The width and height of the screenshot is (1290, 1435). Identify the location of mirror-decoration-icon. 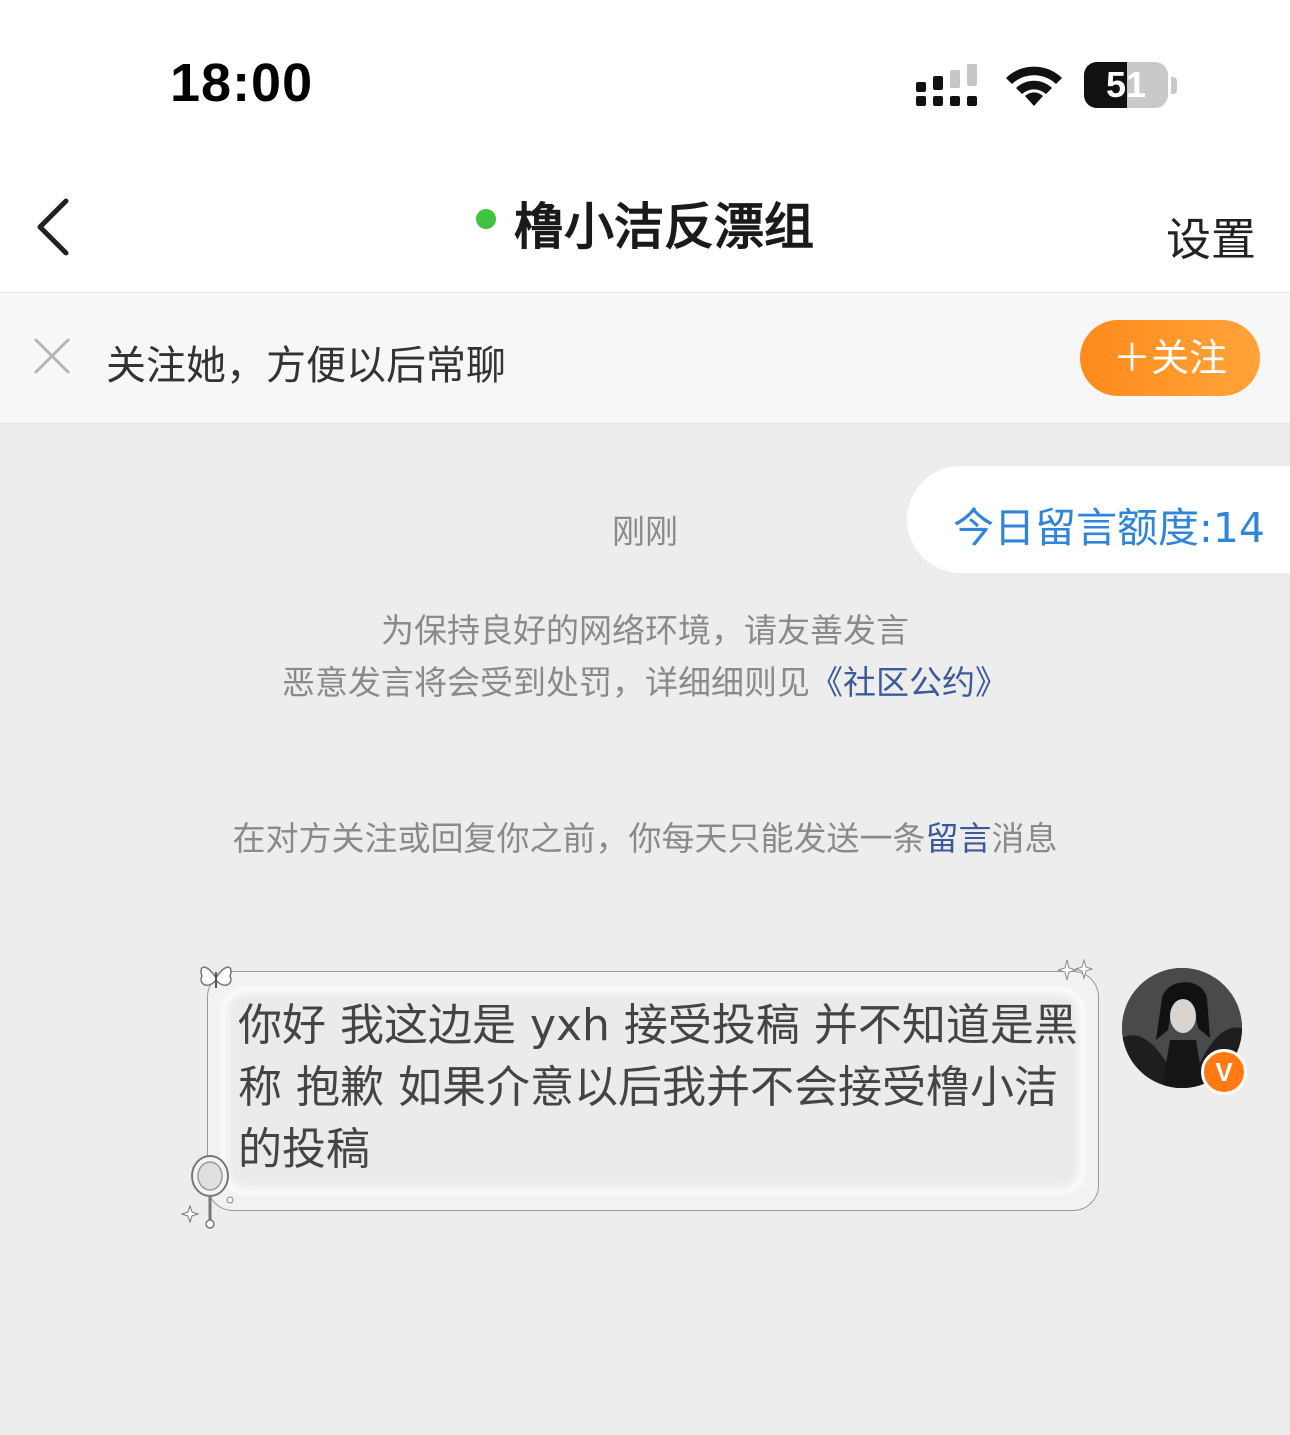
(207, 1192).